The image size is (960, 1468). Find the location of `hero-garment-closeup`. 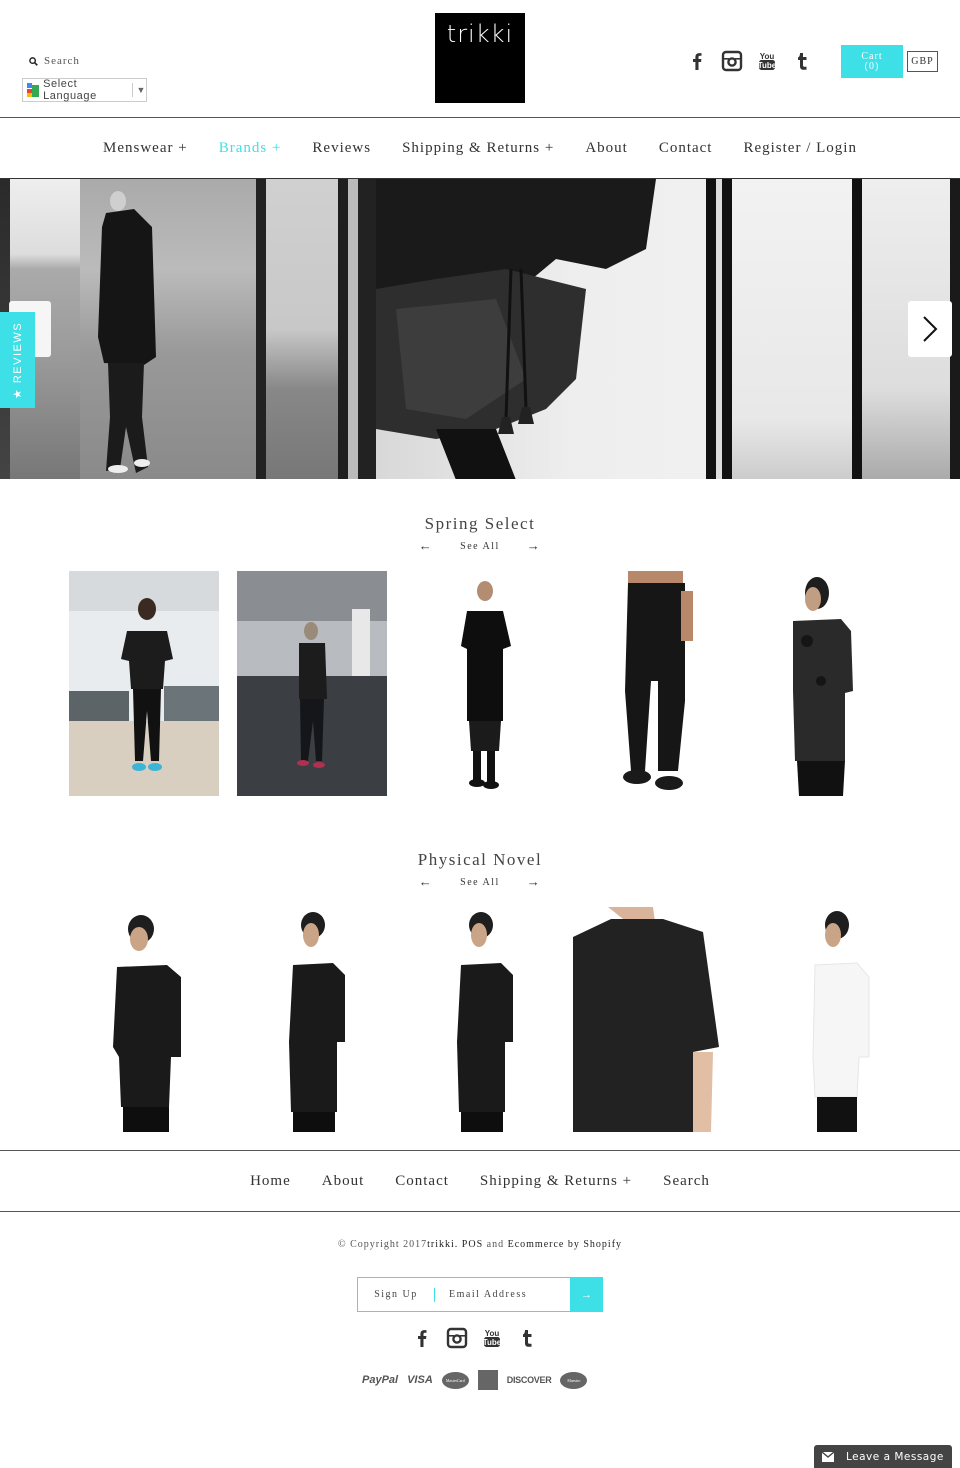

hero-garment-closeup is located at coordinates (516, 329).